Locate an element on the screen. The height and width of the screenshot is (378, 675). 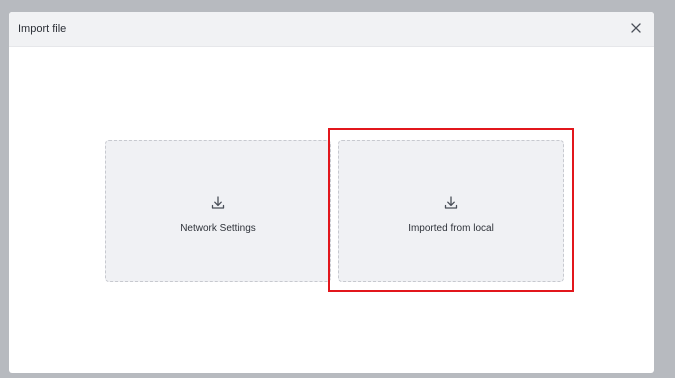
dialog-header: Import file is located at coordinates (331, 29).